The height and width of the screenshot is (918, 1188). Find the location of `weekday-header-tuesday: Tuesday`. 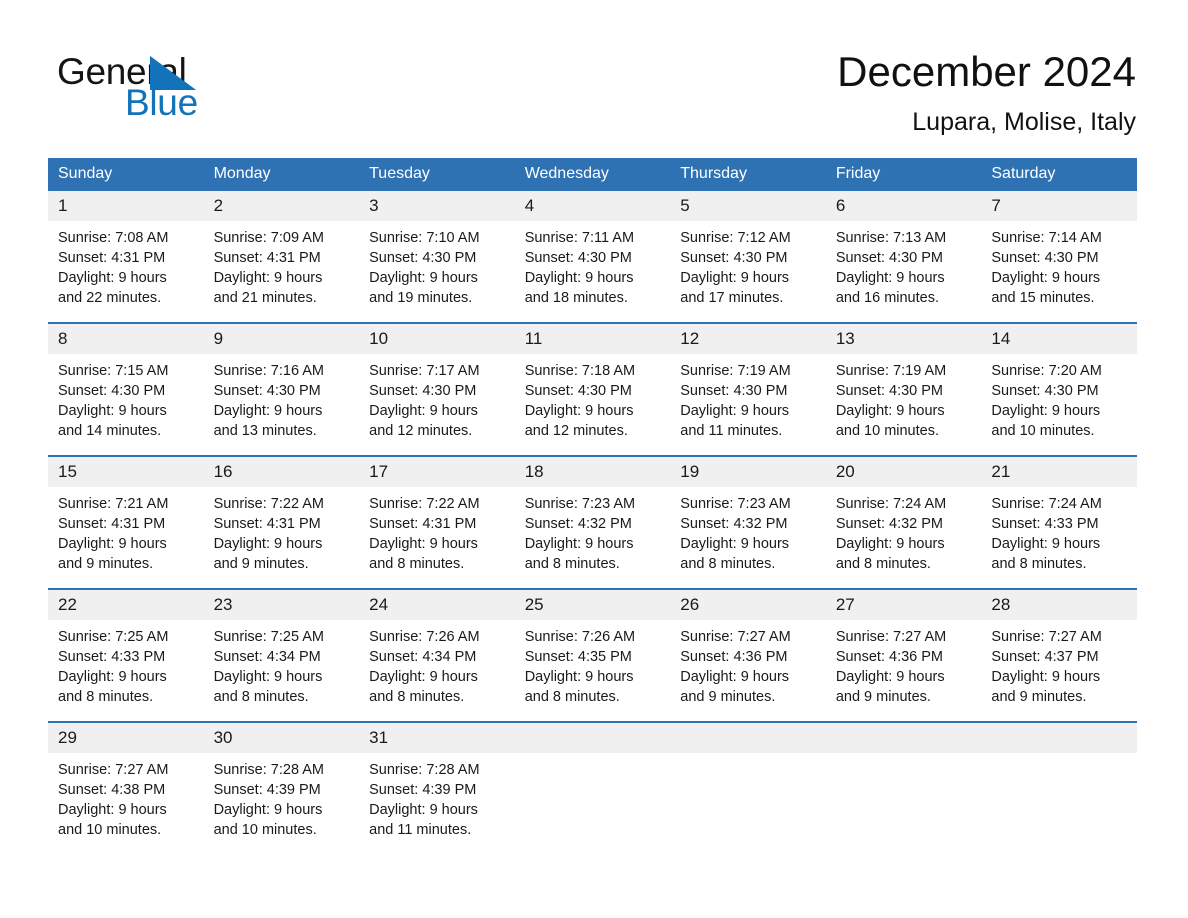

weekday-header-tuesday: Tuesday is located at coordinates (437, 174).